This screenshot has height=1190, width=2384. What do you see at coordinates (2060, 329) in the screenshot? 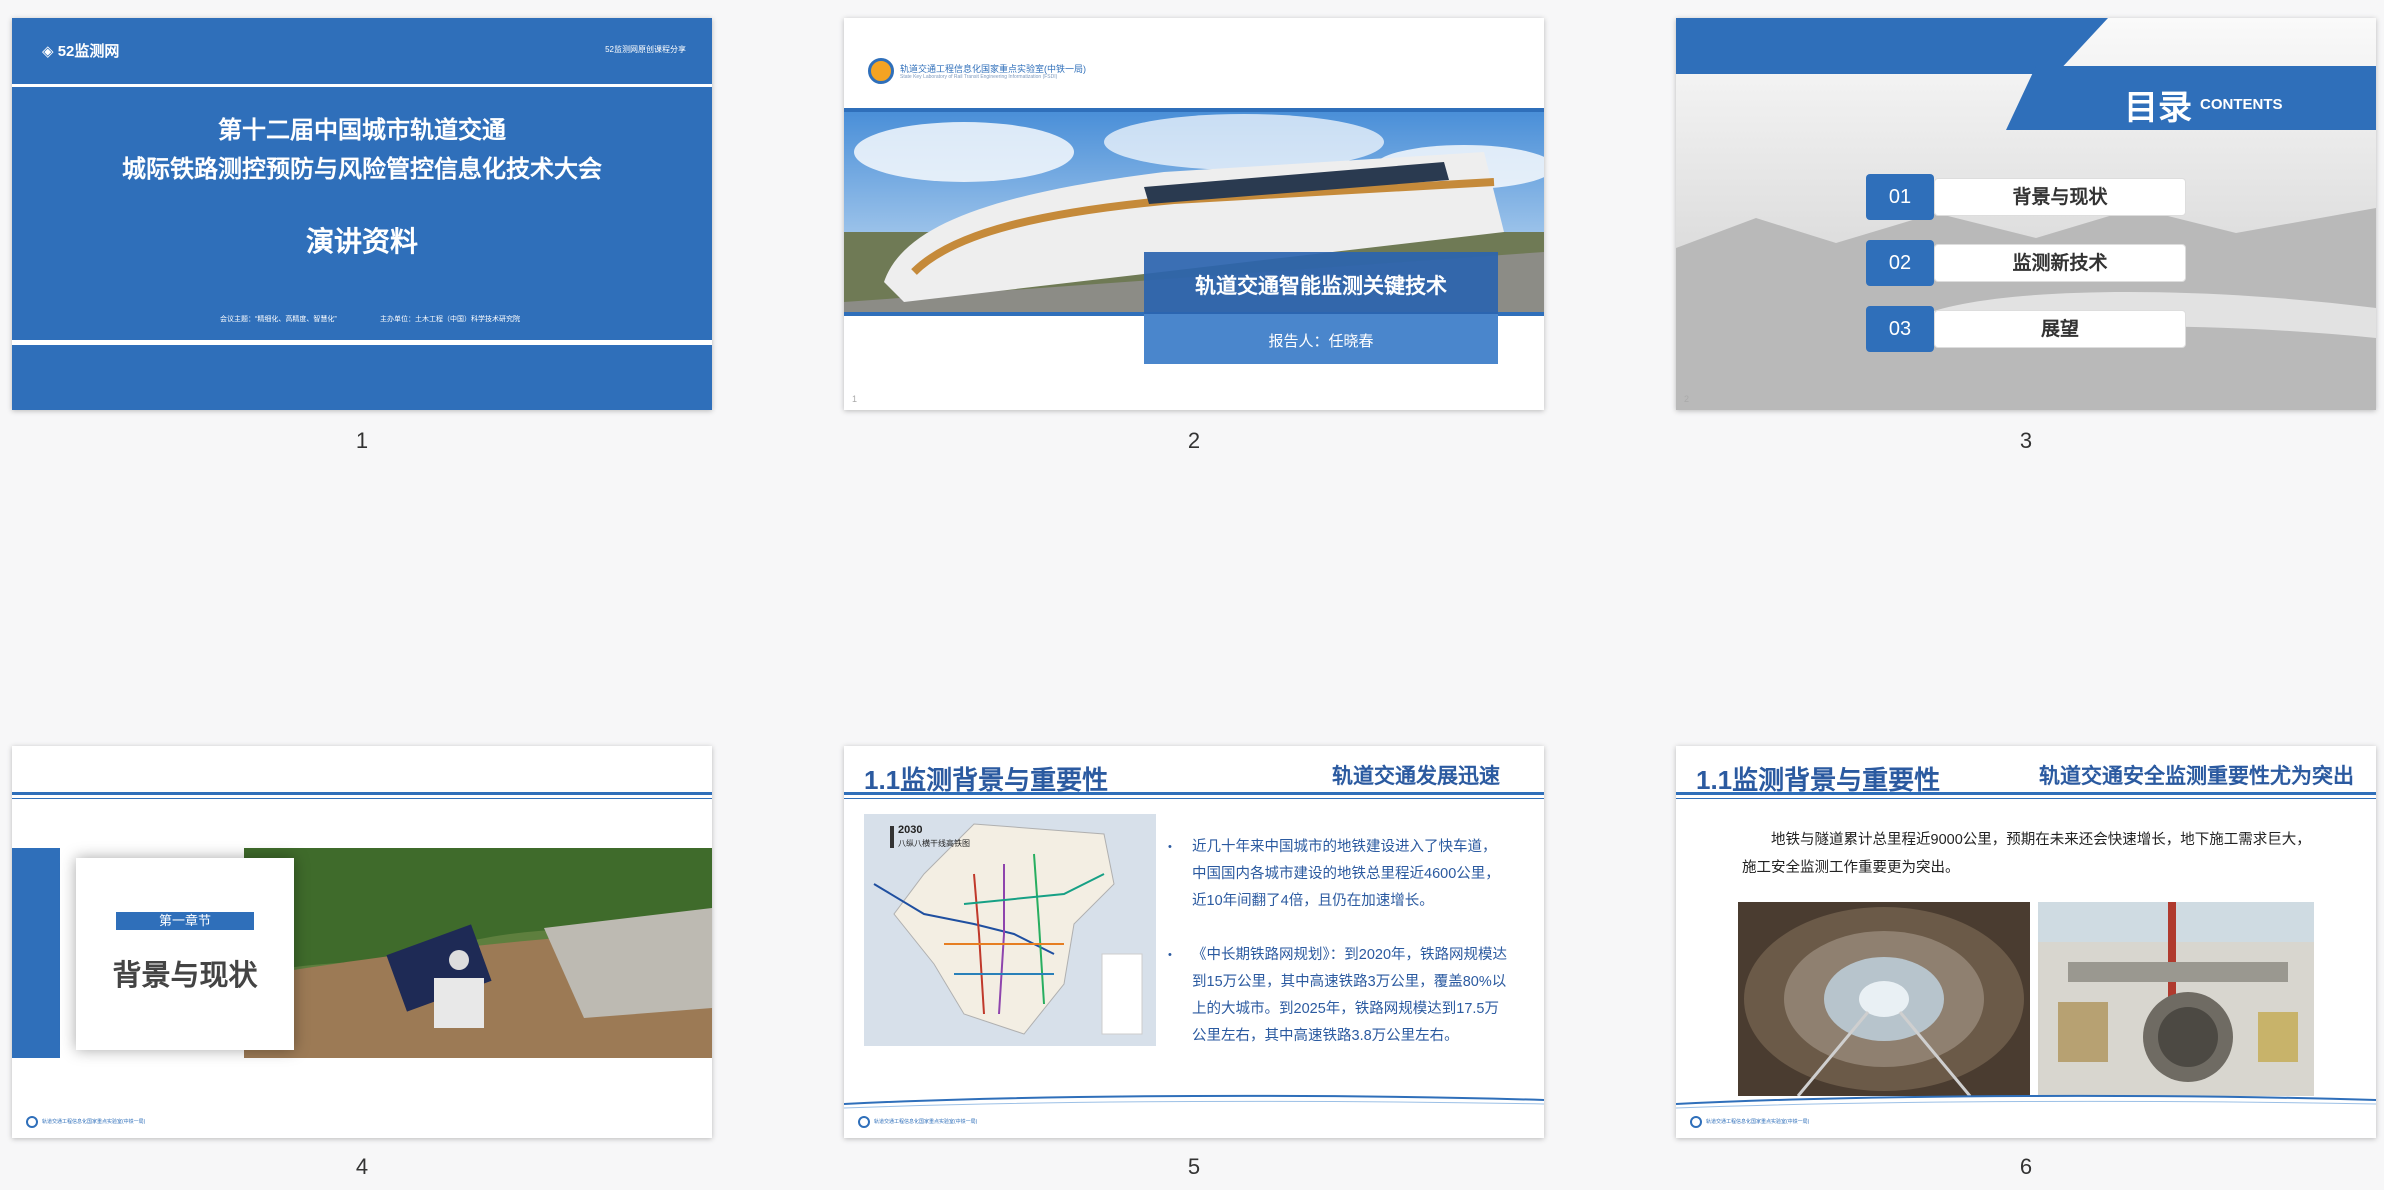
I see `toc-label: 展望` at bounding box center [2060, 329].